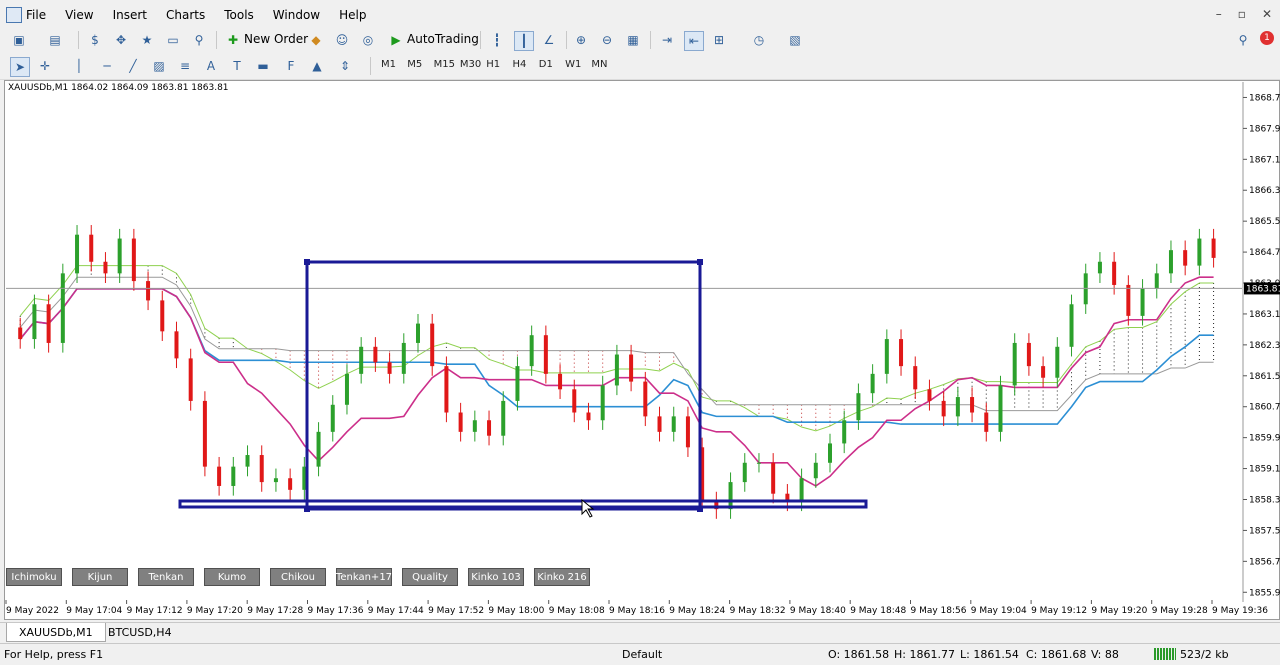 The image size is (1280, 665). What do you see at coordinates (159, 66) in the screenshot?
I see `equidistant-channel-icon: ▨` at bounding box center [159, 66].